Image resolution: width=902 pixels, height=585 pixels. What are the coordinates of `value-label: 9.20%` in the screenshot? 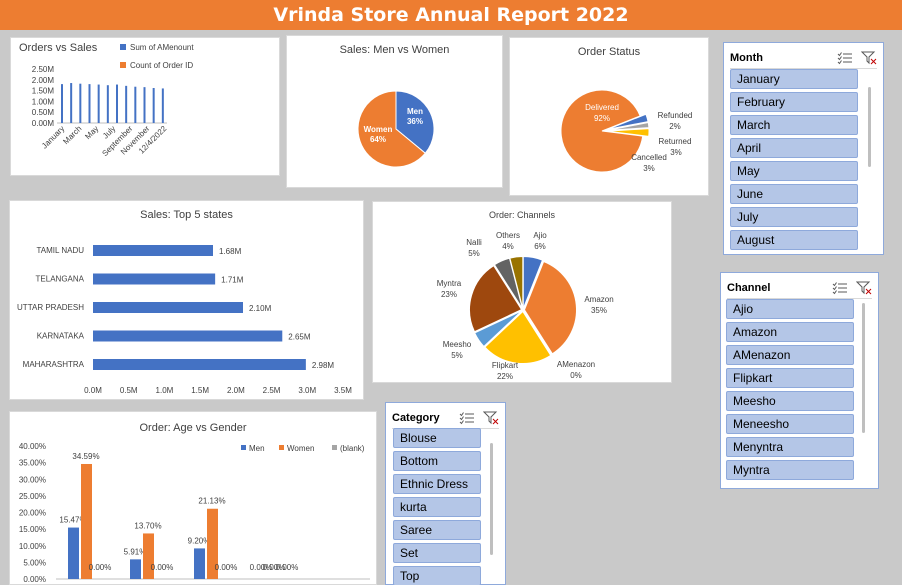 It's located at (199, 540).